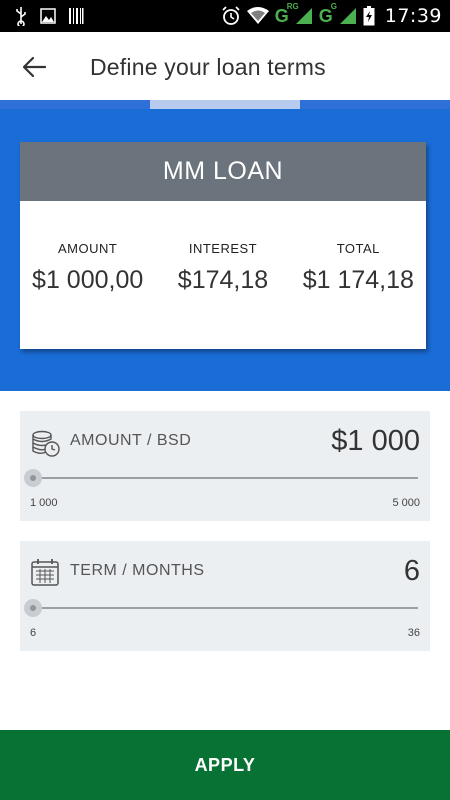 This screenshot has height=800, width=450. I want to click on summary-interest-value: $174,18, so click(223, 280).